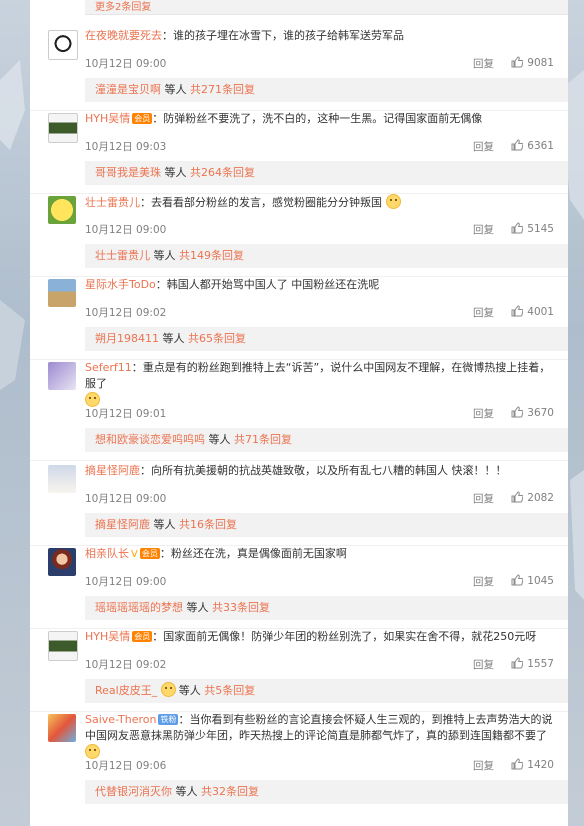 Image resolution: width=584 pixels, height=826 pixels. Describe the element at coordinates (532, 145) in the screenshot. I see `like-button: 6361` at that location.